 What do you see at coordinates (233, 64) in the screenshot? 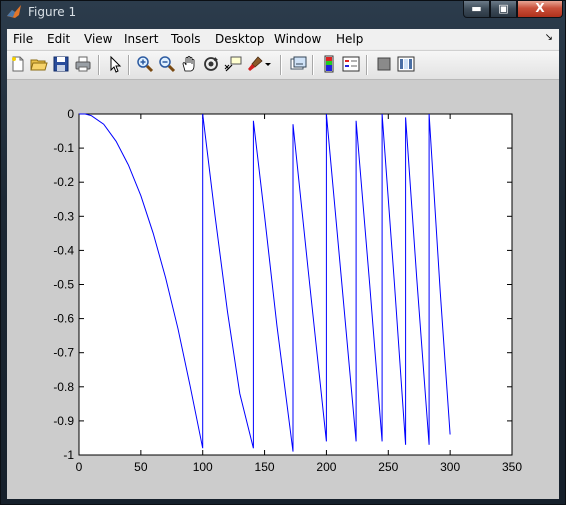
I see `data-cursor-icon` at bounding box center [233, 64].